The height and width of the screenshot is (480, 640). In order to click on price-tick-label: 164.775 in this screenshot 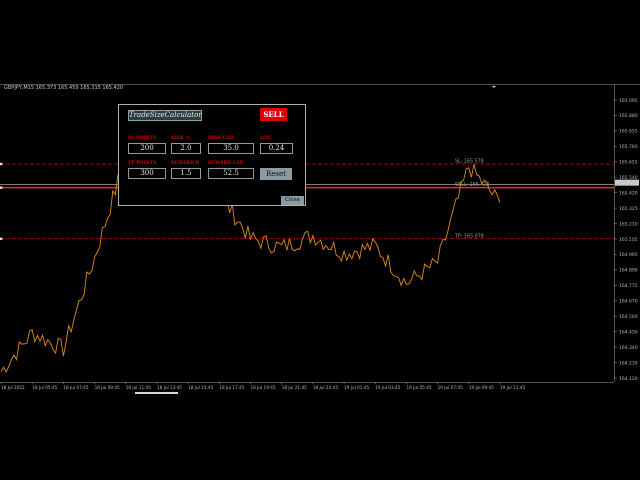, I will do `click(628, 286)`.